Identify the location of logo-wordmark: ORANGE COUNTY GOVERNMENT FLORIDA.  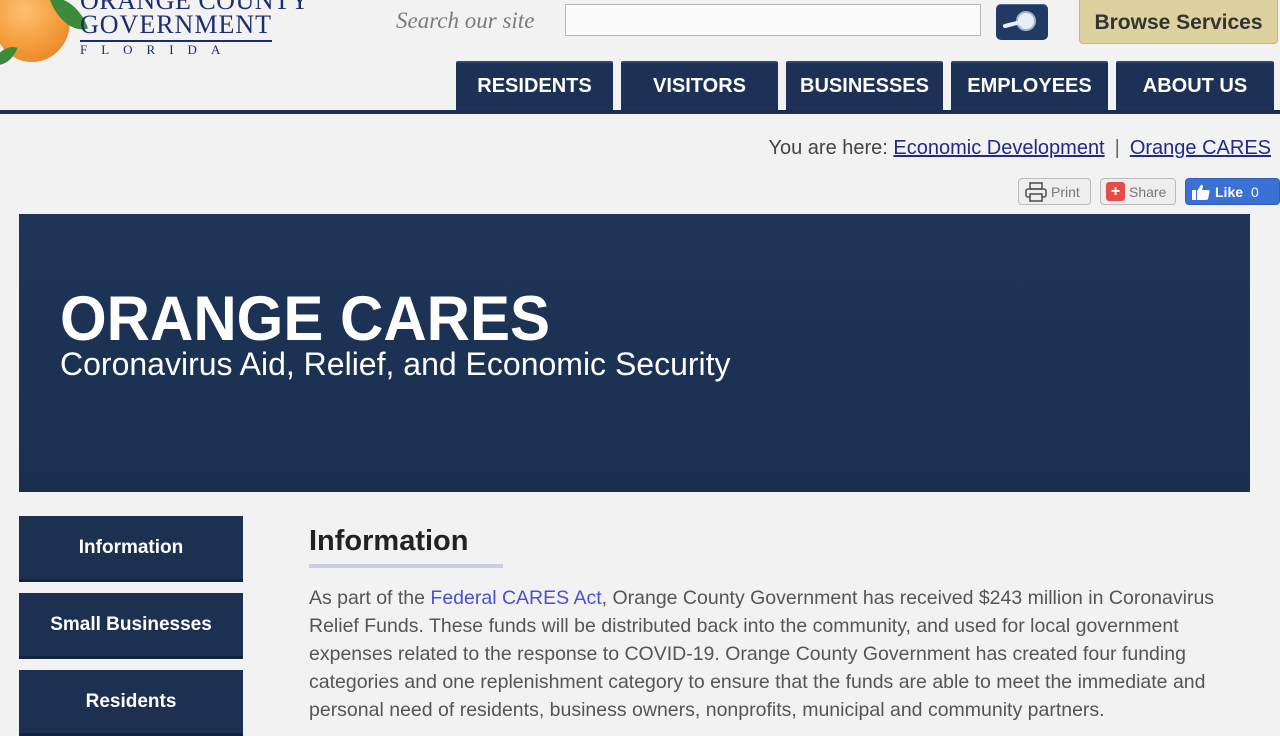
(194, 28).